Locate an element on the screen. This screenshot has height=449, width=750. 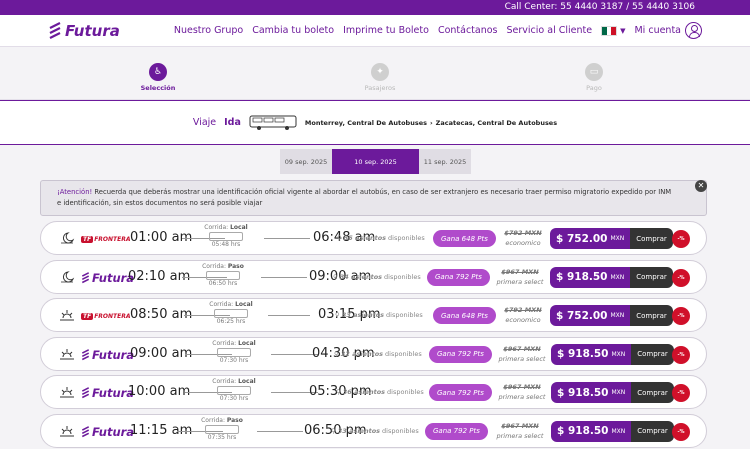
date-next: 11 sep. 2025 is located at coordinates (445, 161).